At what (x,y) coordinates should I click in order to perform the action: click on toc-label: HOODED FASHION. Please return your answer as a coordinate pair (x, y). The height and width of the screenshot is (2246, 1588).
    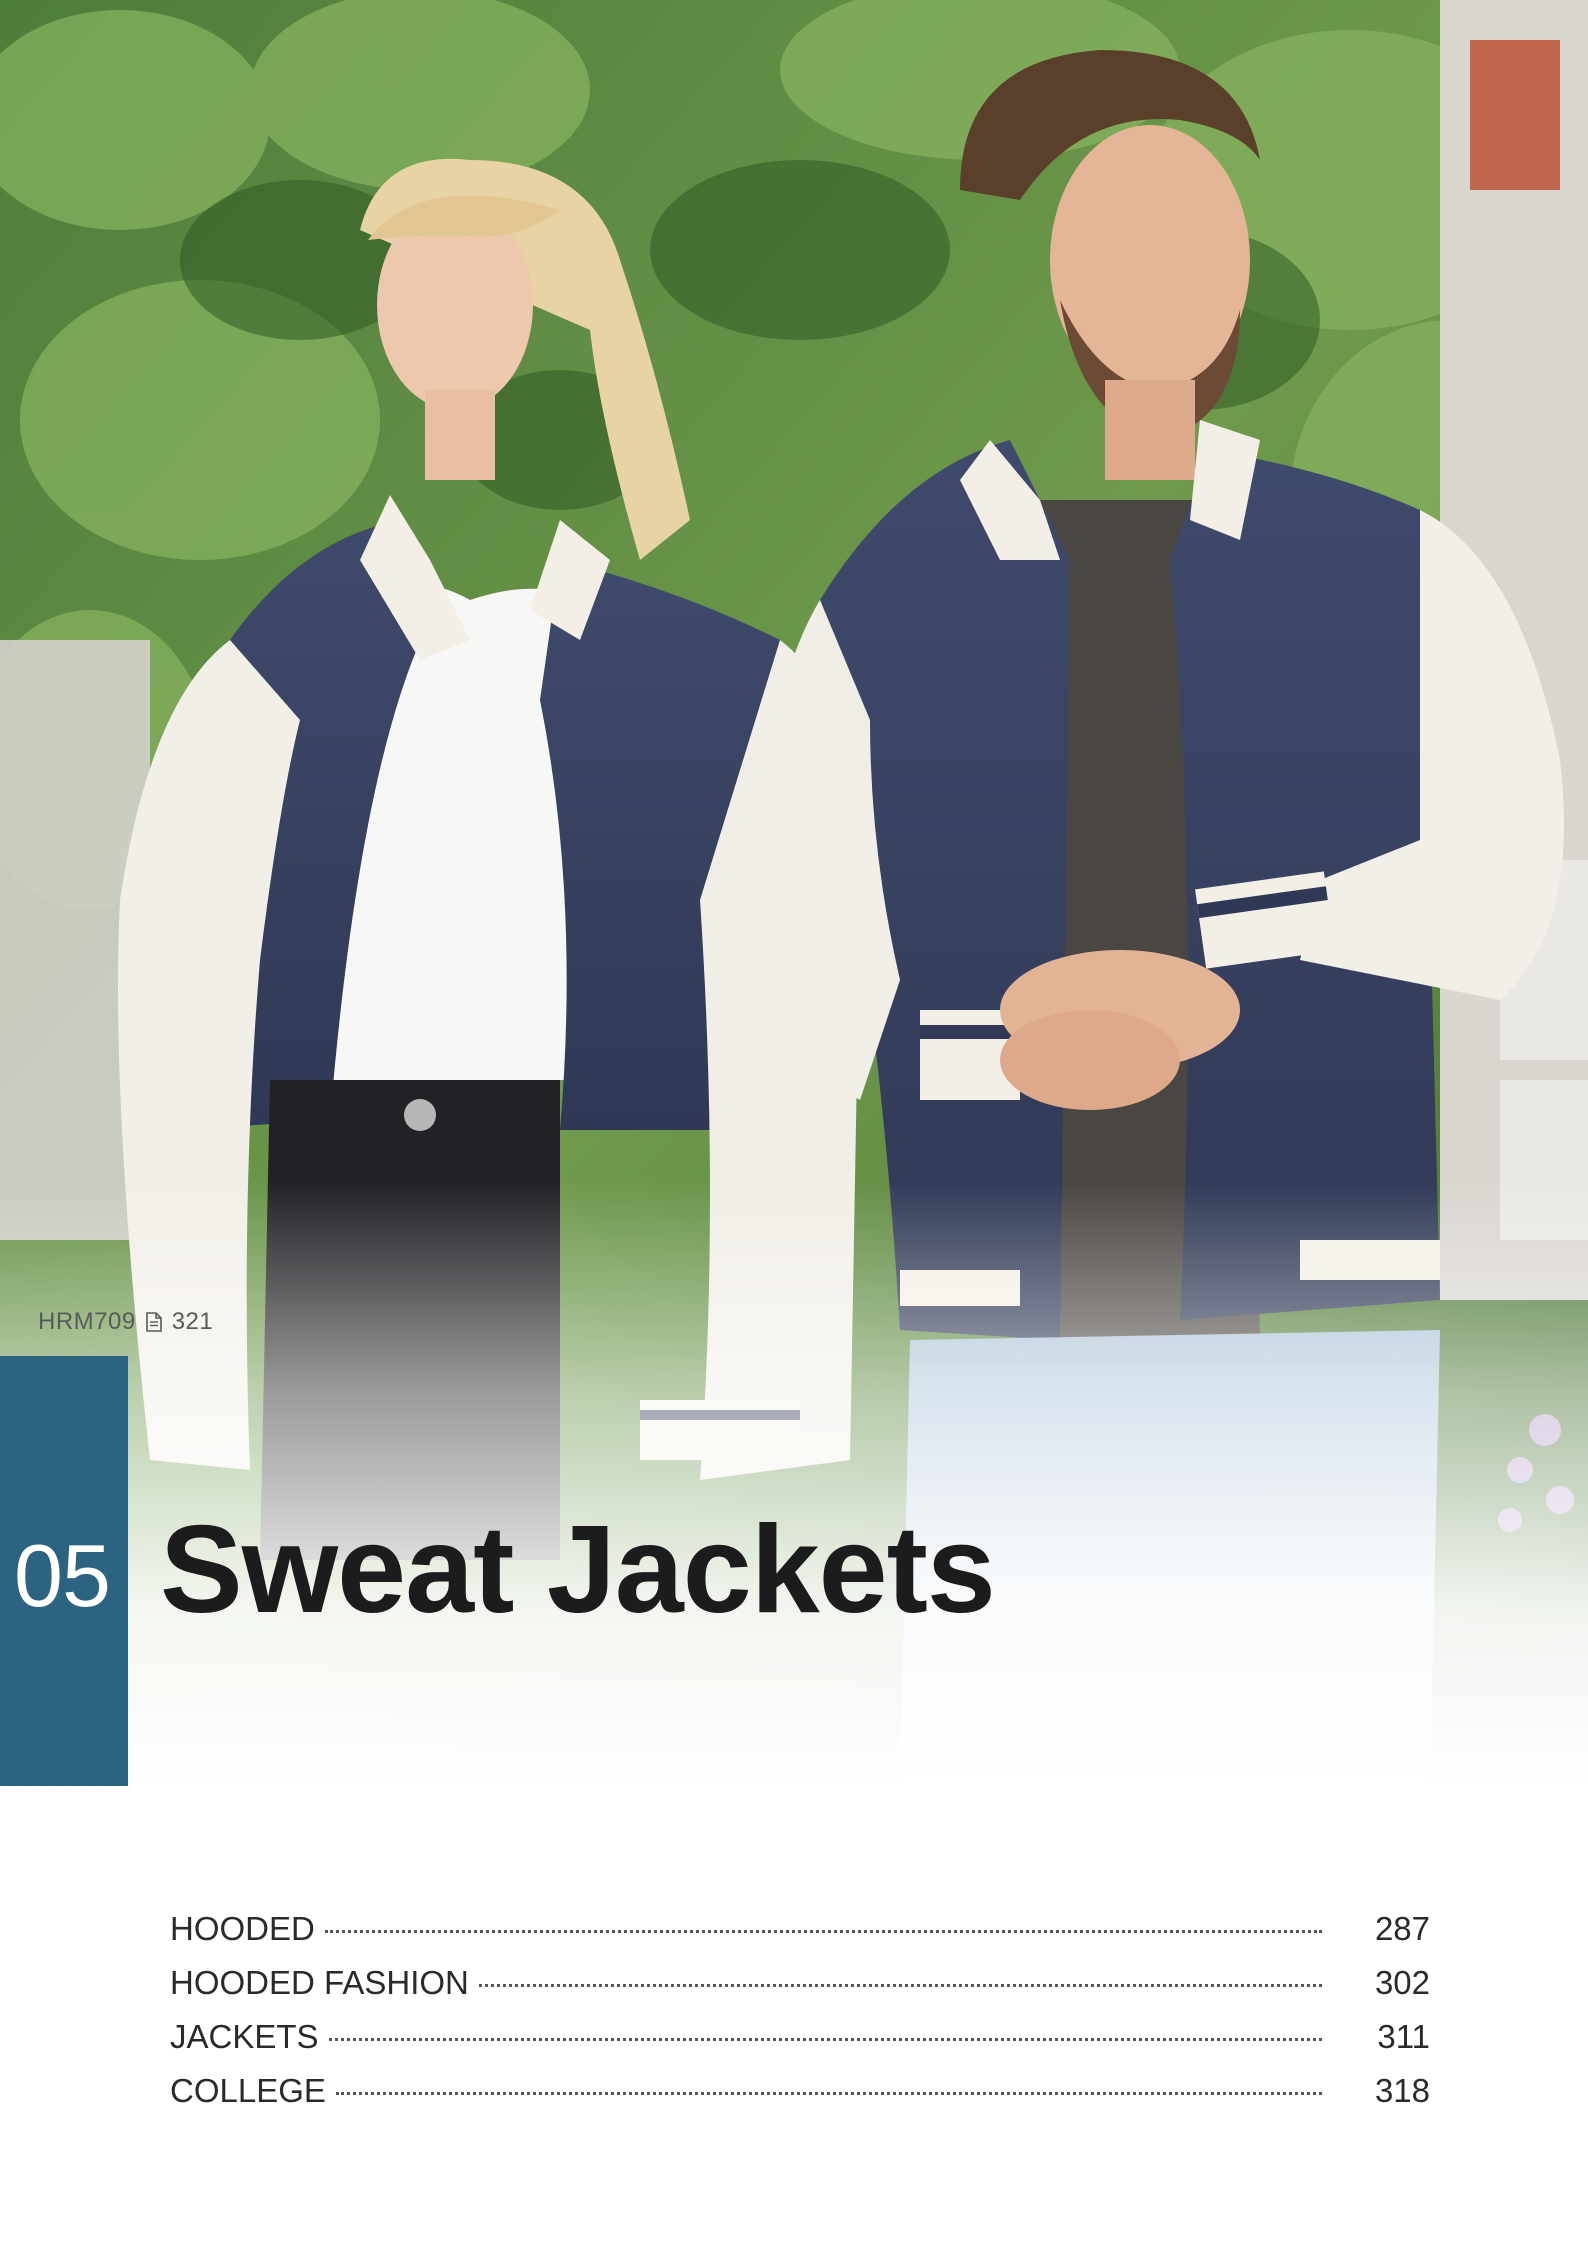
    Looking at the image, I should click on (319, 1982).